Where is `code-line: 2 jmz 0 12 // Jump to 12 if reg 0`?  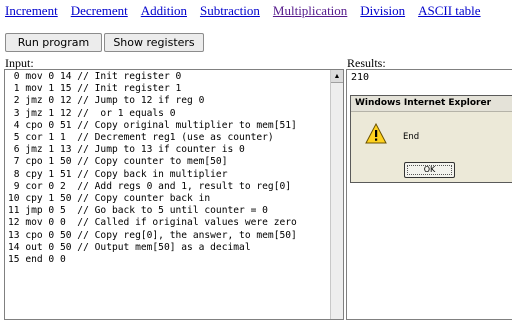 code-line: 2 jmz 0 12 // Jump to 12 if reg 0 is located at coordinates (106, 101).